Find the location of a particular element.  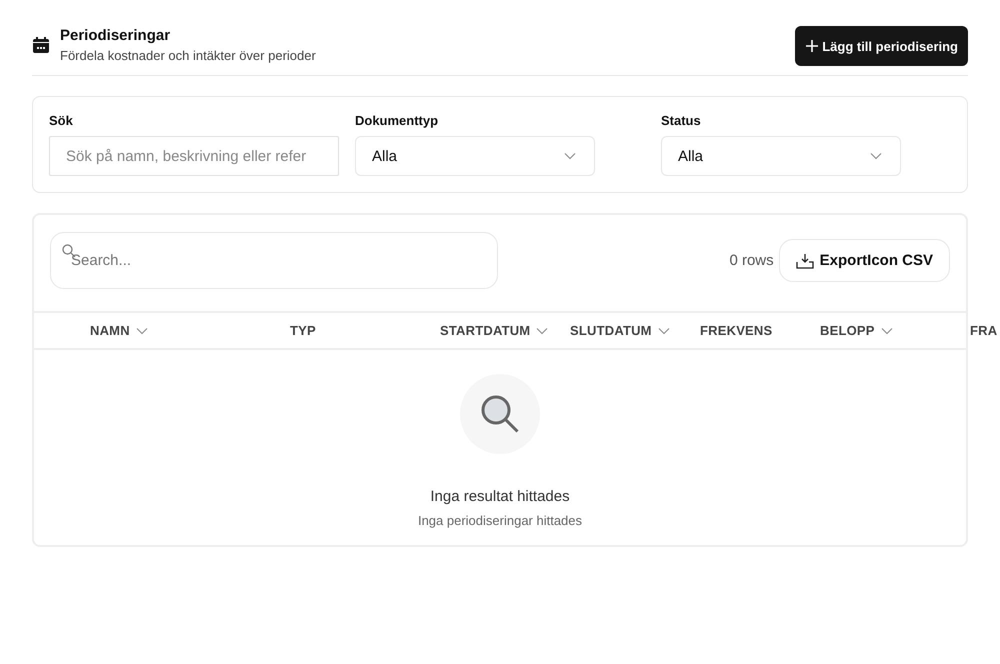

field-label: Sök is located at coordinates (61, 121).